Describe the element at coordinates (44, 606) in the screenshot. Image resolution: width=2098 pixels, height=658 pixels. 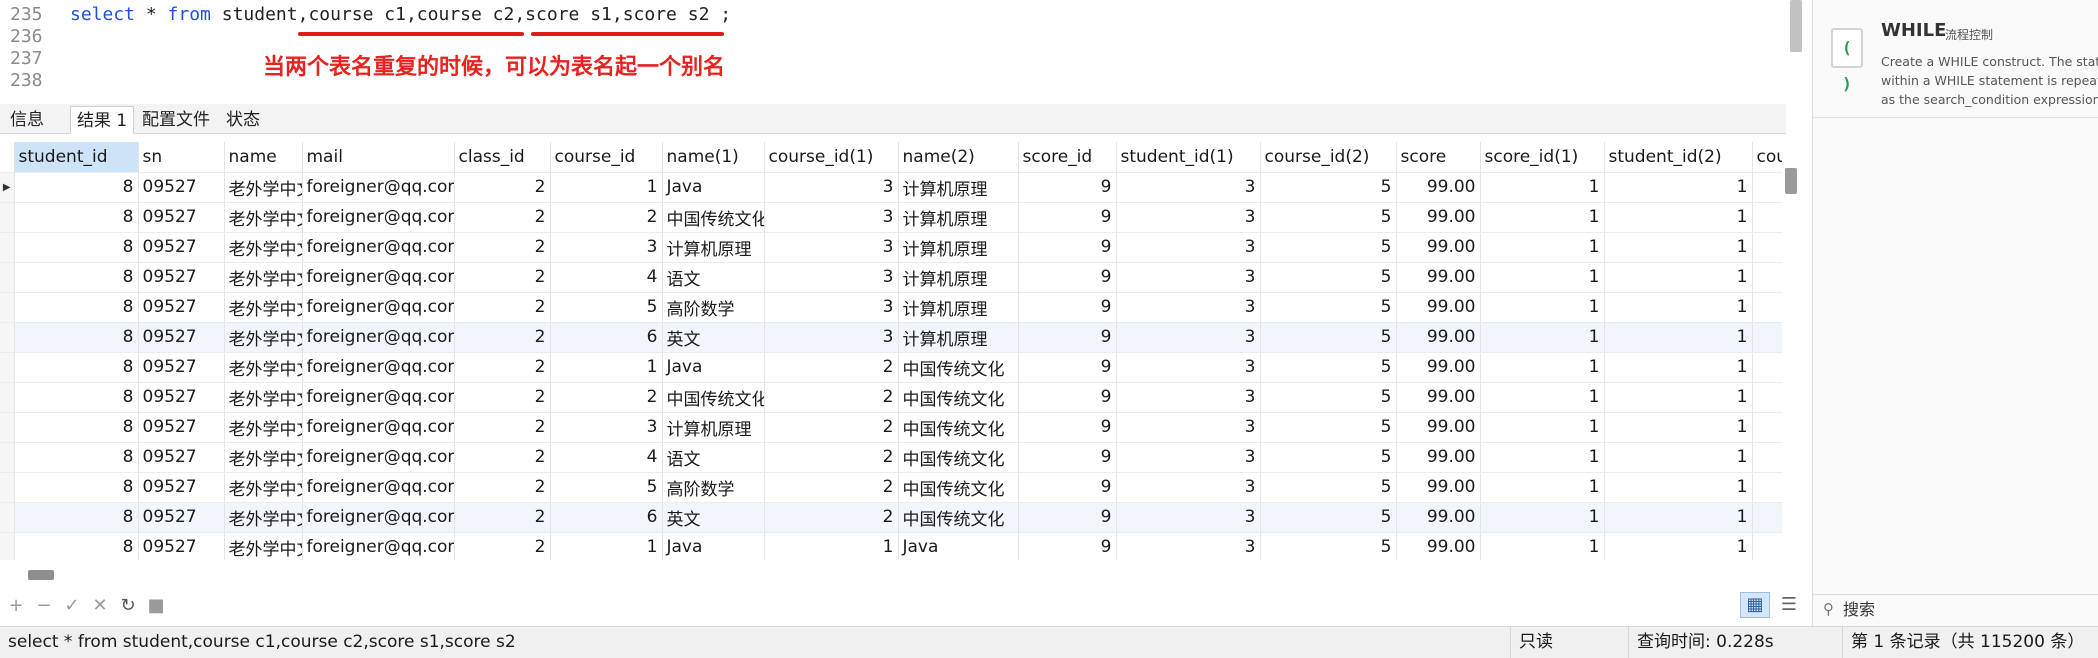
I see `delete-record-button: −` at that location.